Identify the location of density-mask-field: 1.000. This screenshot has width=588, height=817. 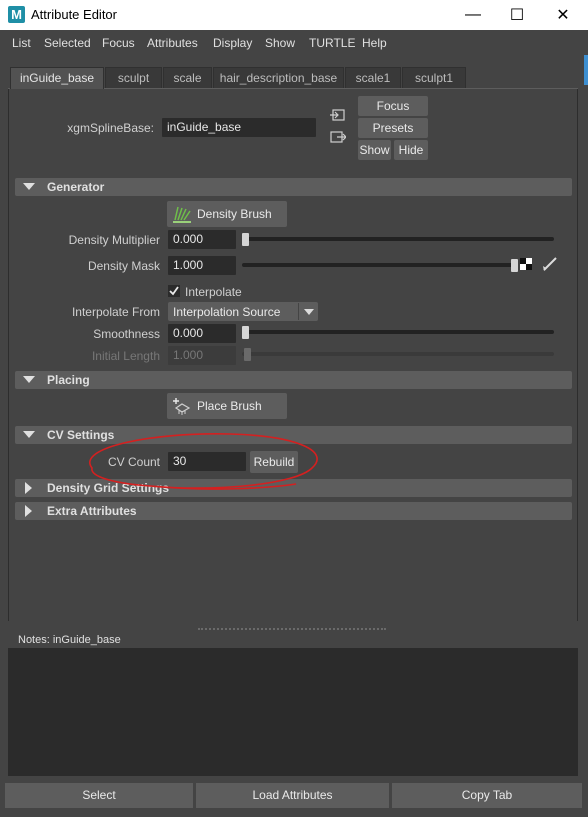
(202, 265).